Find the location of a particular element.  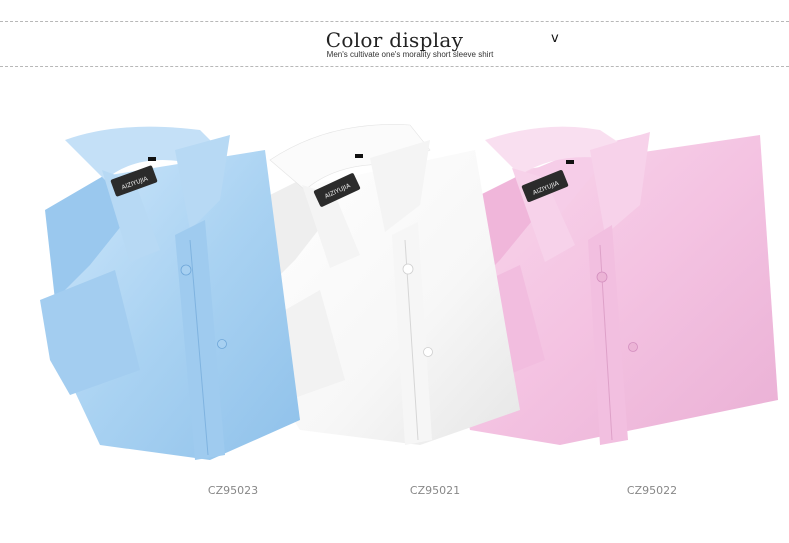

product-code-blue: CZ95023 is located at coordinates (233, 490).